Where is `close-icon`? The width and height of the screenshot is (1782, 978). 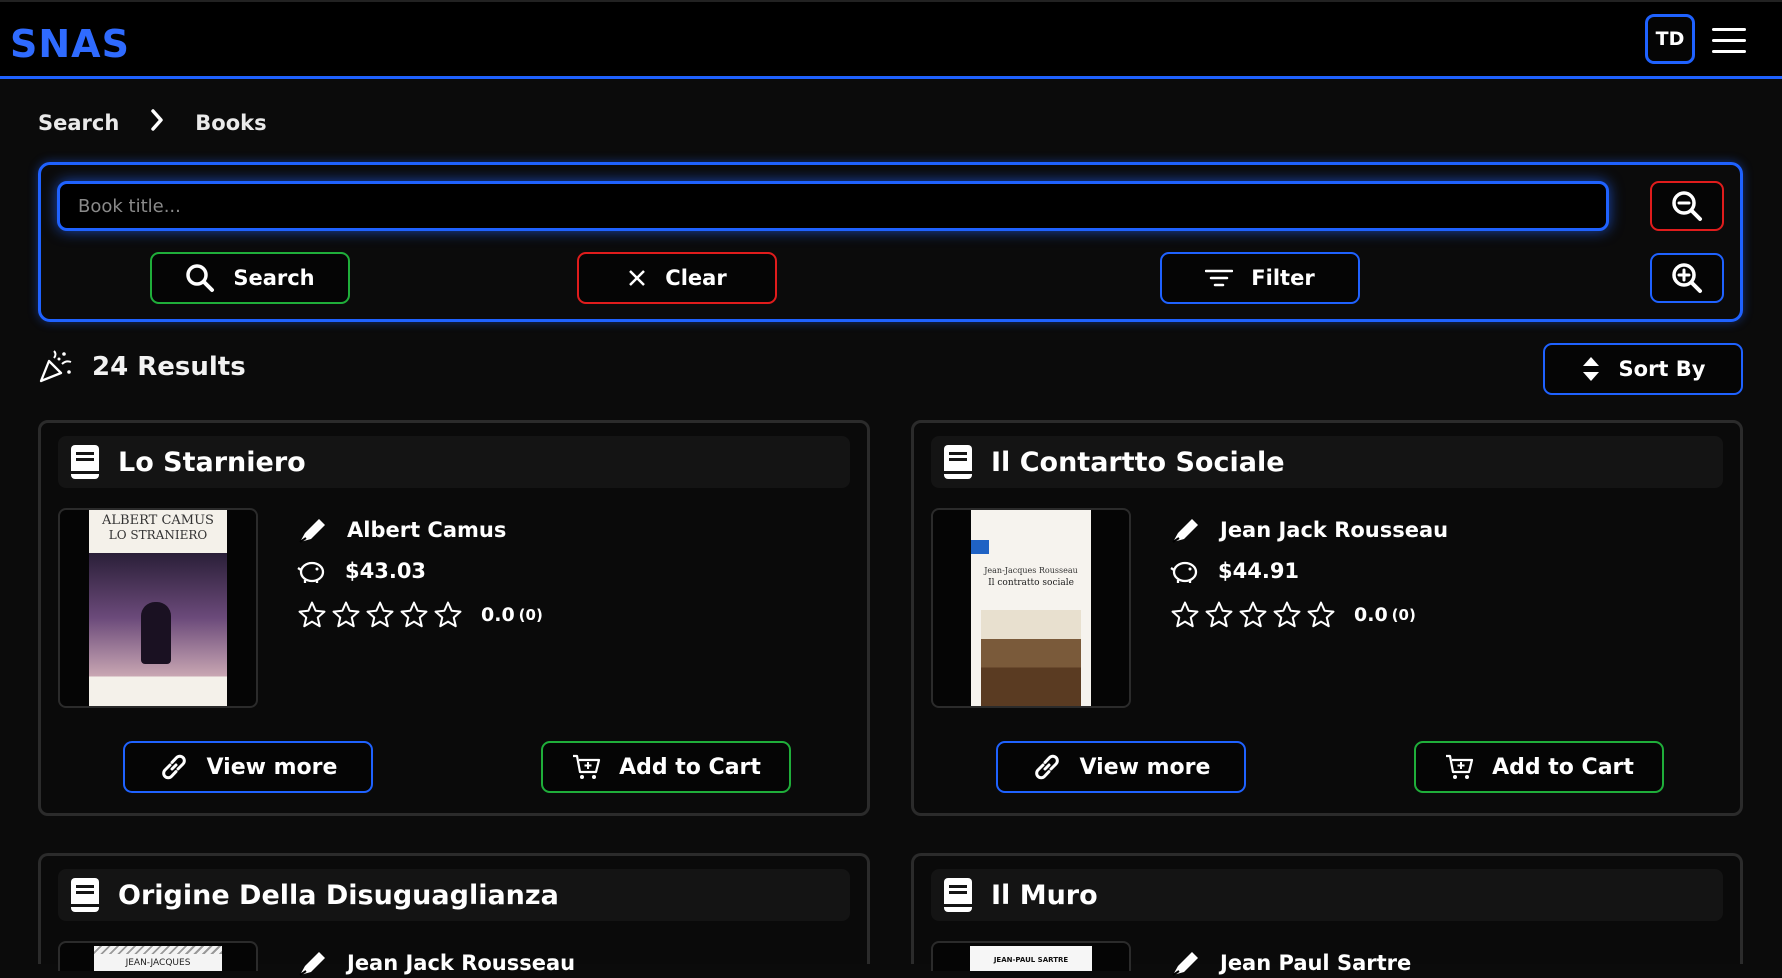 close-icon is located at coordinates (637, 278).